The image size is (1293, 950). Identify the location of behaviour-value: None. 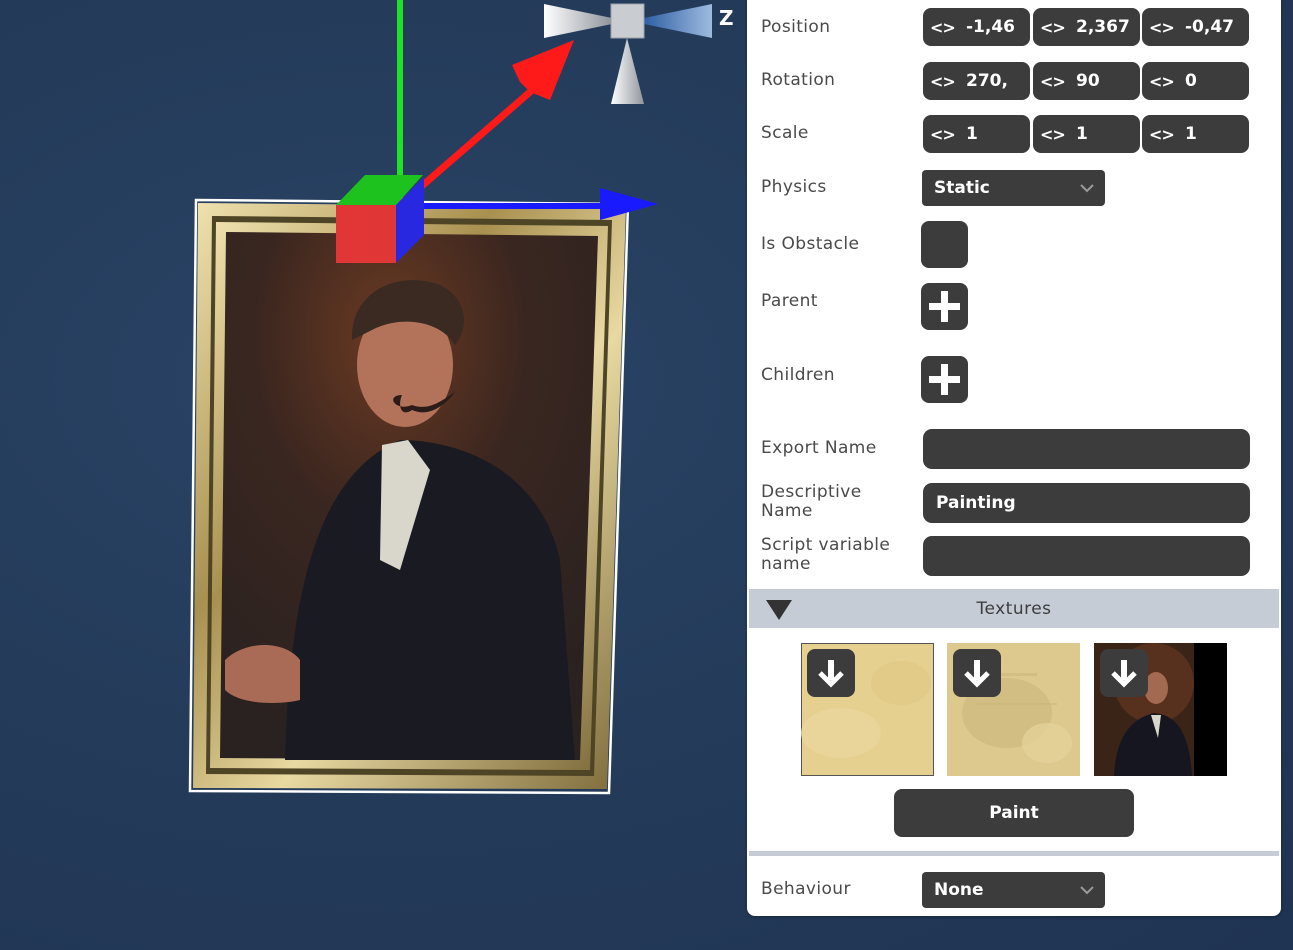
(959, 890).